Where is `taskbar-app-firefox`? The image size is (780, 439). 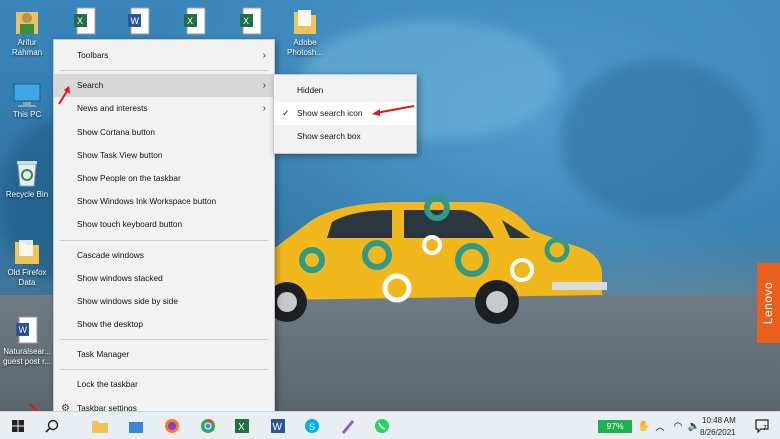
taskbar-app-firefox is located at coordinates (172, 426).